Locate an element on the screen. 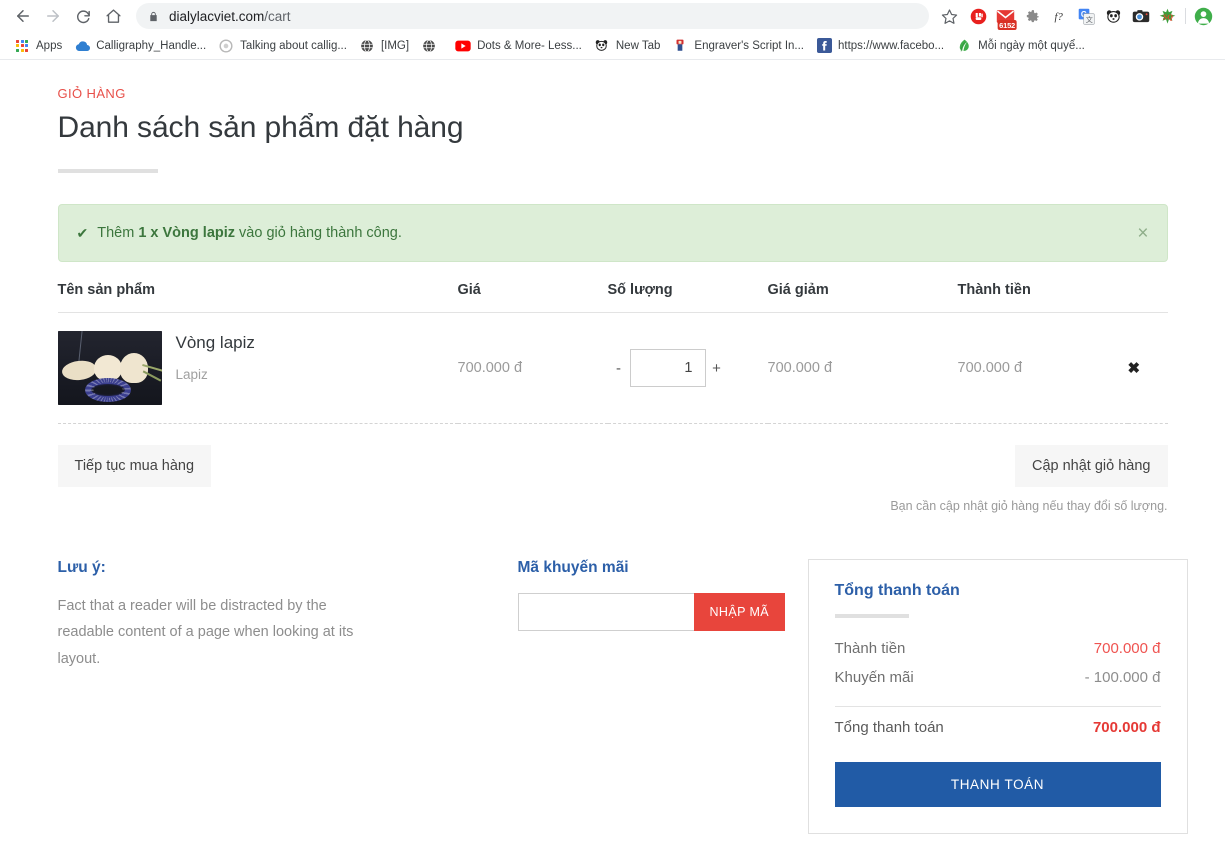 This screenshot has height=857, width=1225. column-header-name: Tên sản phẩm is located at coordinates (257, 297).